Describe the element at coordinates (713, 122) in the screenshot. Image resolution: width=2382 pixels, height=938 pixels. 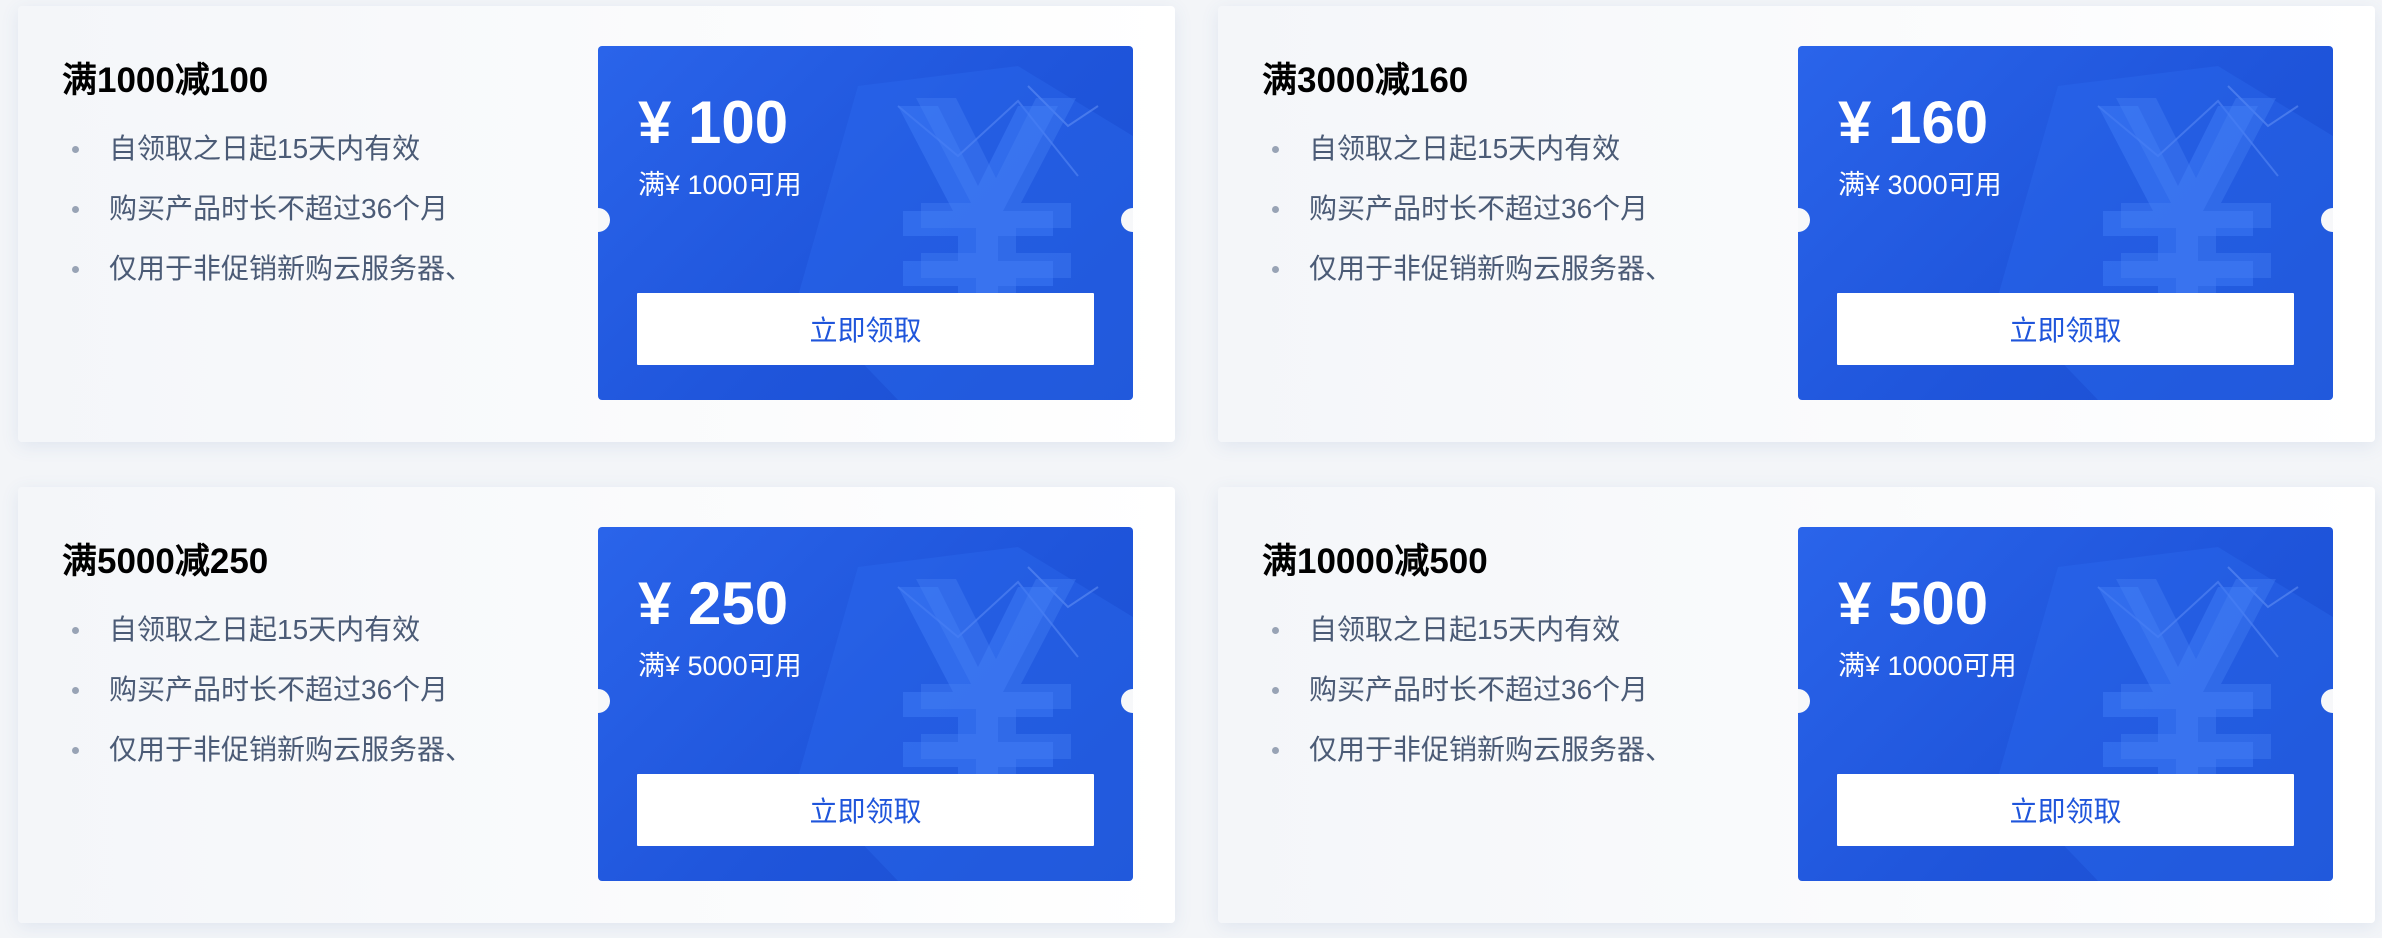
I see `coupon-amount: ¥ 100` at that location.